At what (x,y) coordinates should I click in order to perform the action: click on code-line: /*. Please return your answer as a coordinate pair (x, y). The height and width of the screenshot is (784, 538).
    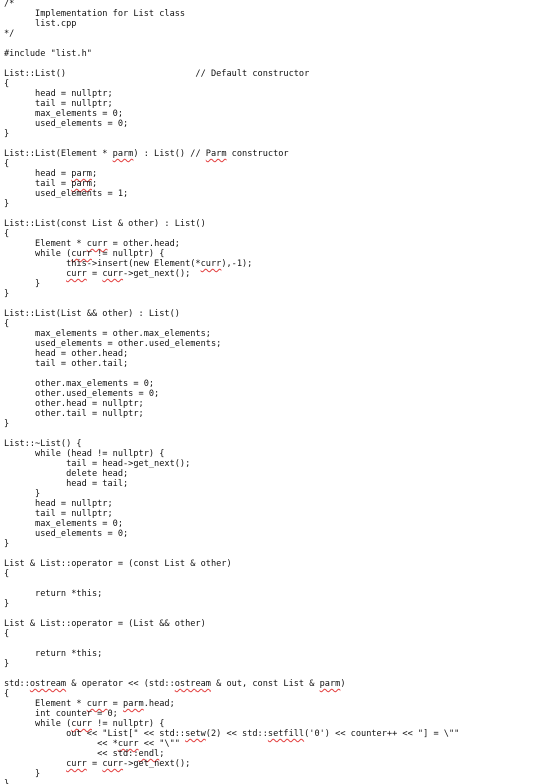
    Looking at the image, I should click on (9, 4).